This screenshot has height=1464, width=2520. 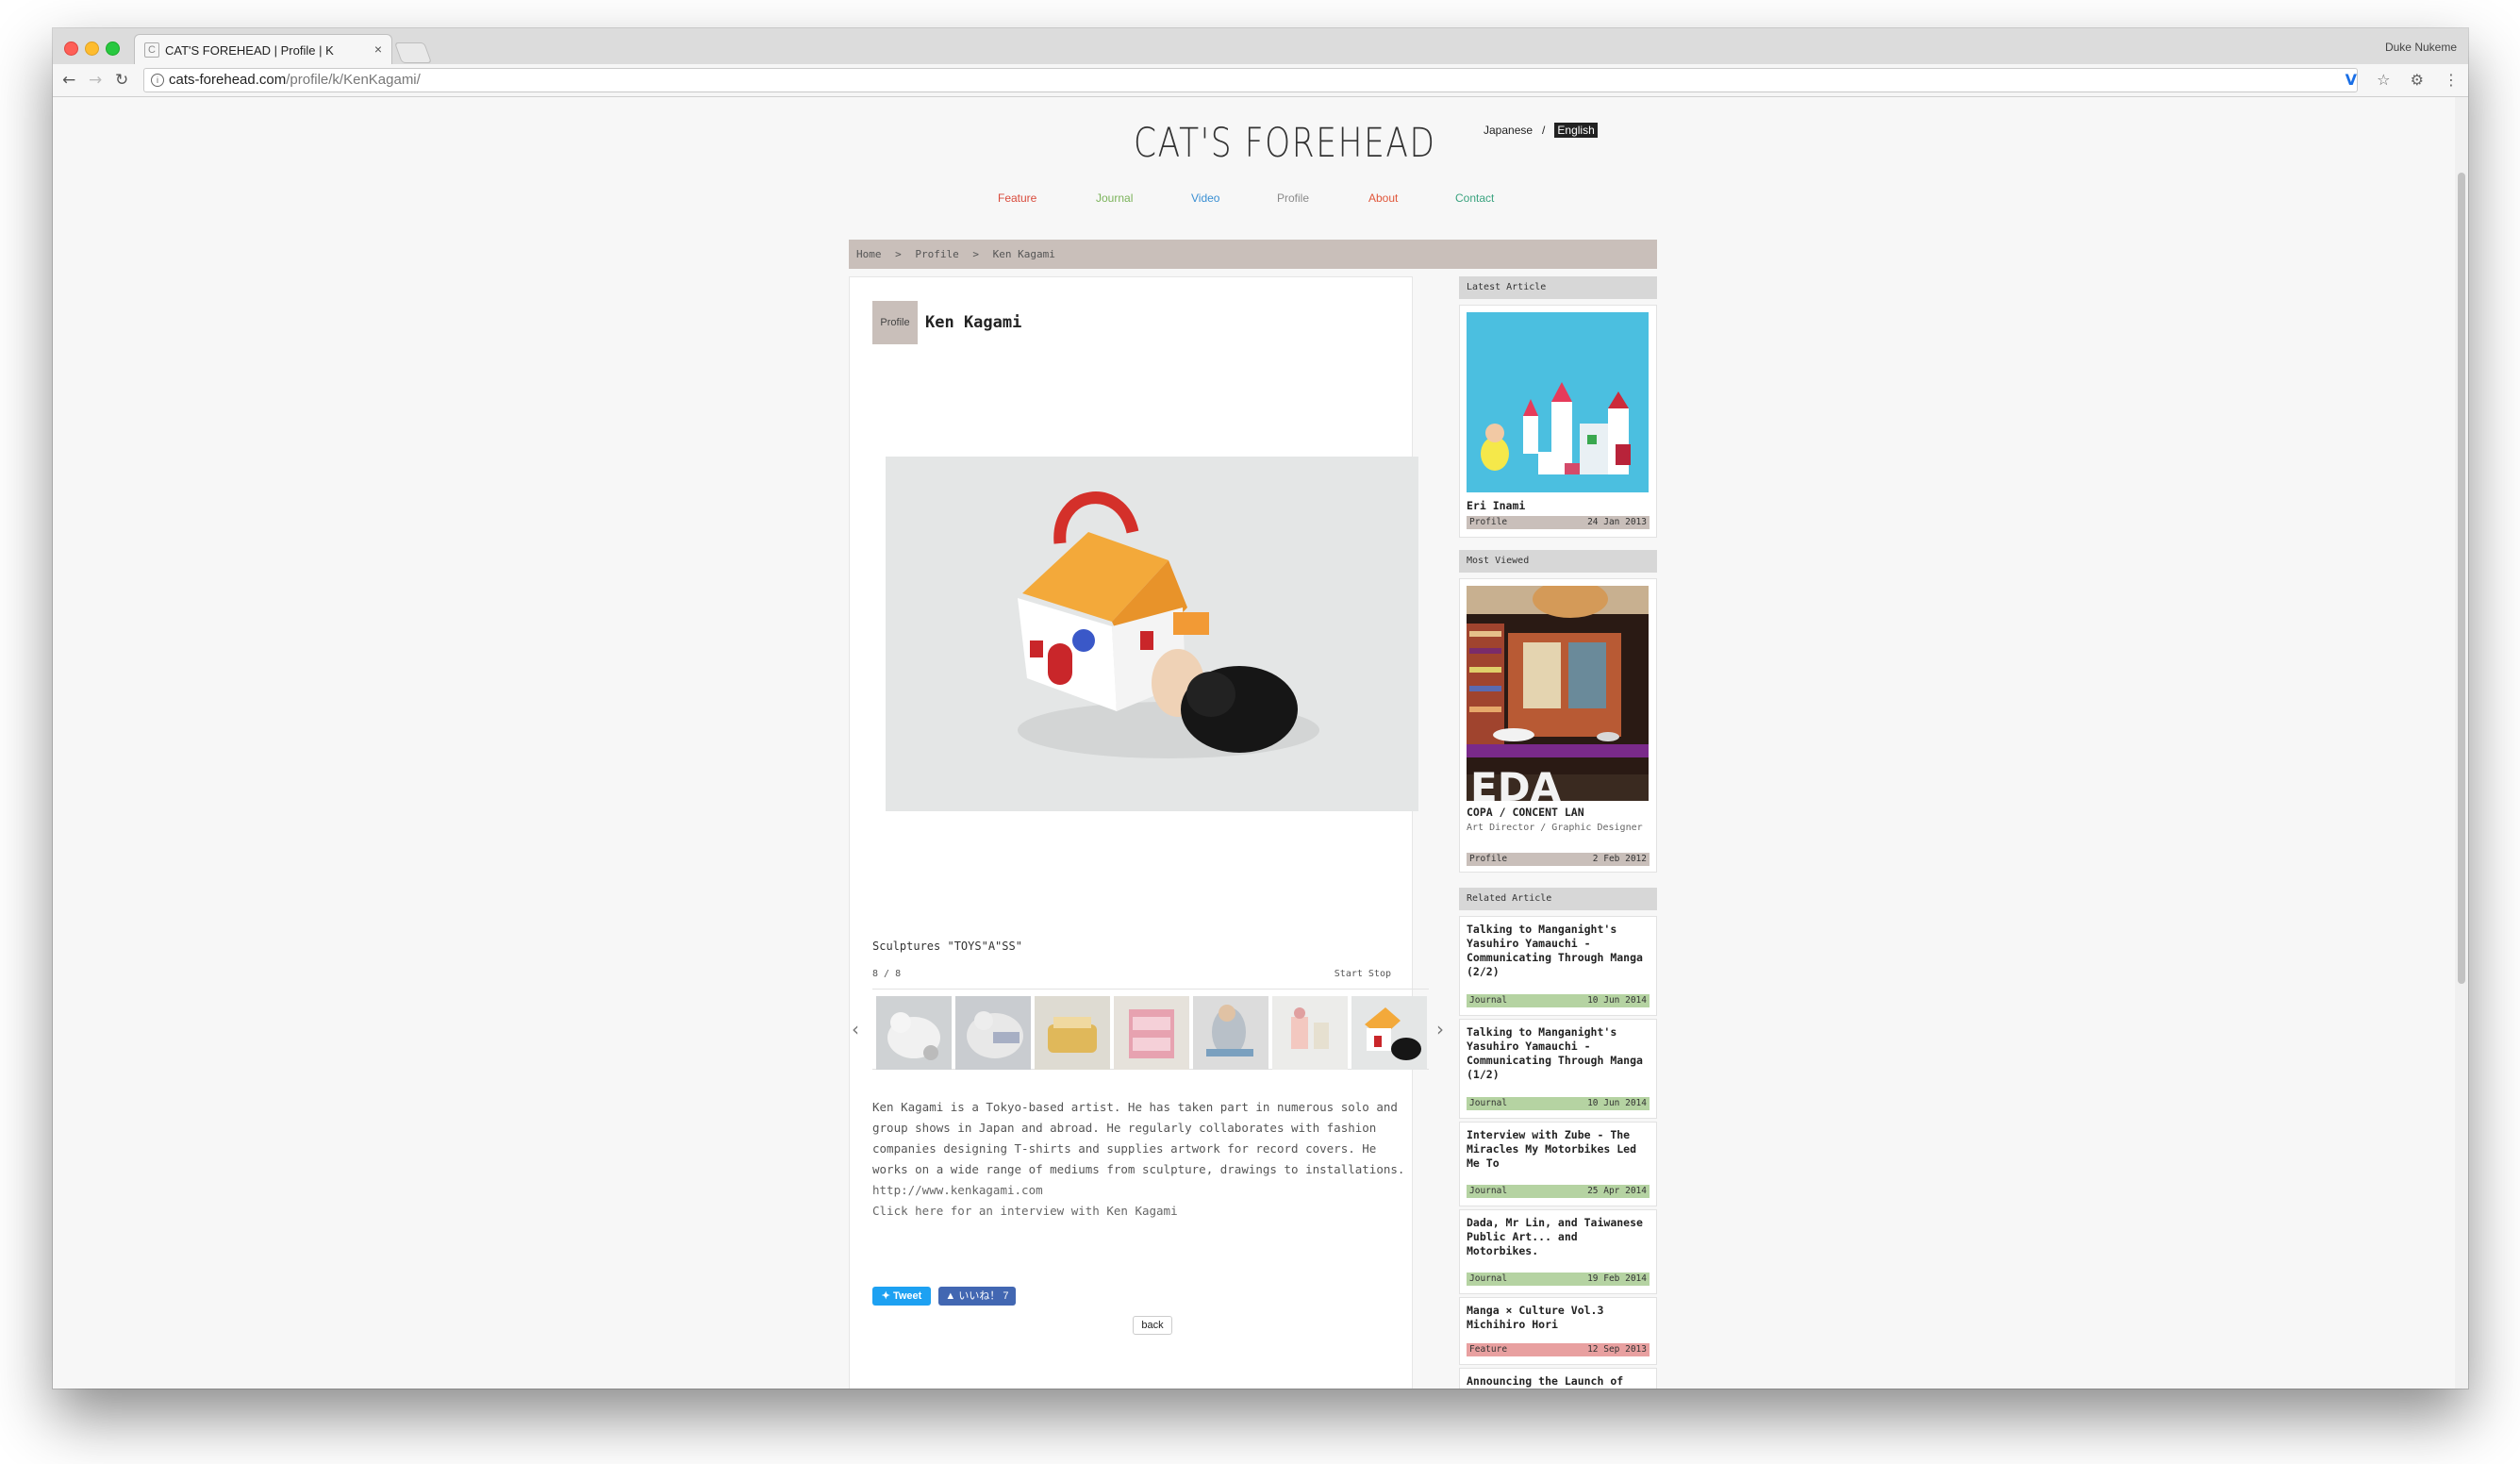 What do you see at coordinates (984, 1296) in the screenshot?
I see `like-label: いいね！ 7` at bounding box center [984, 1296].